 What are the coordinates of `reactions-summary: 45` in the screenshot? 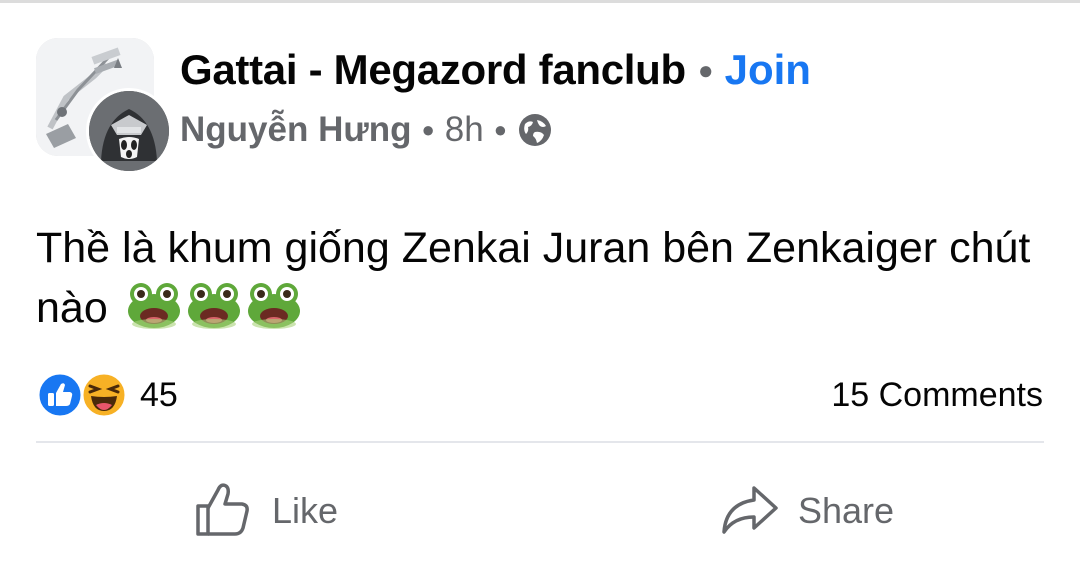 It's located at (107, 395).